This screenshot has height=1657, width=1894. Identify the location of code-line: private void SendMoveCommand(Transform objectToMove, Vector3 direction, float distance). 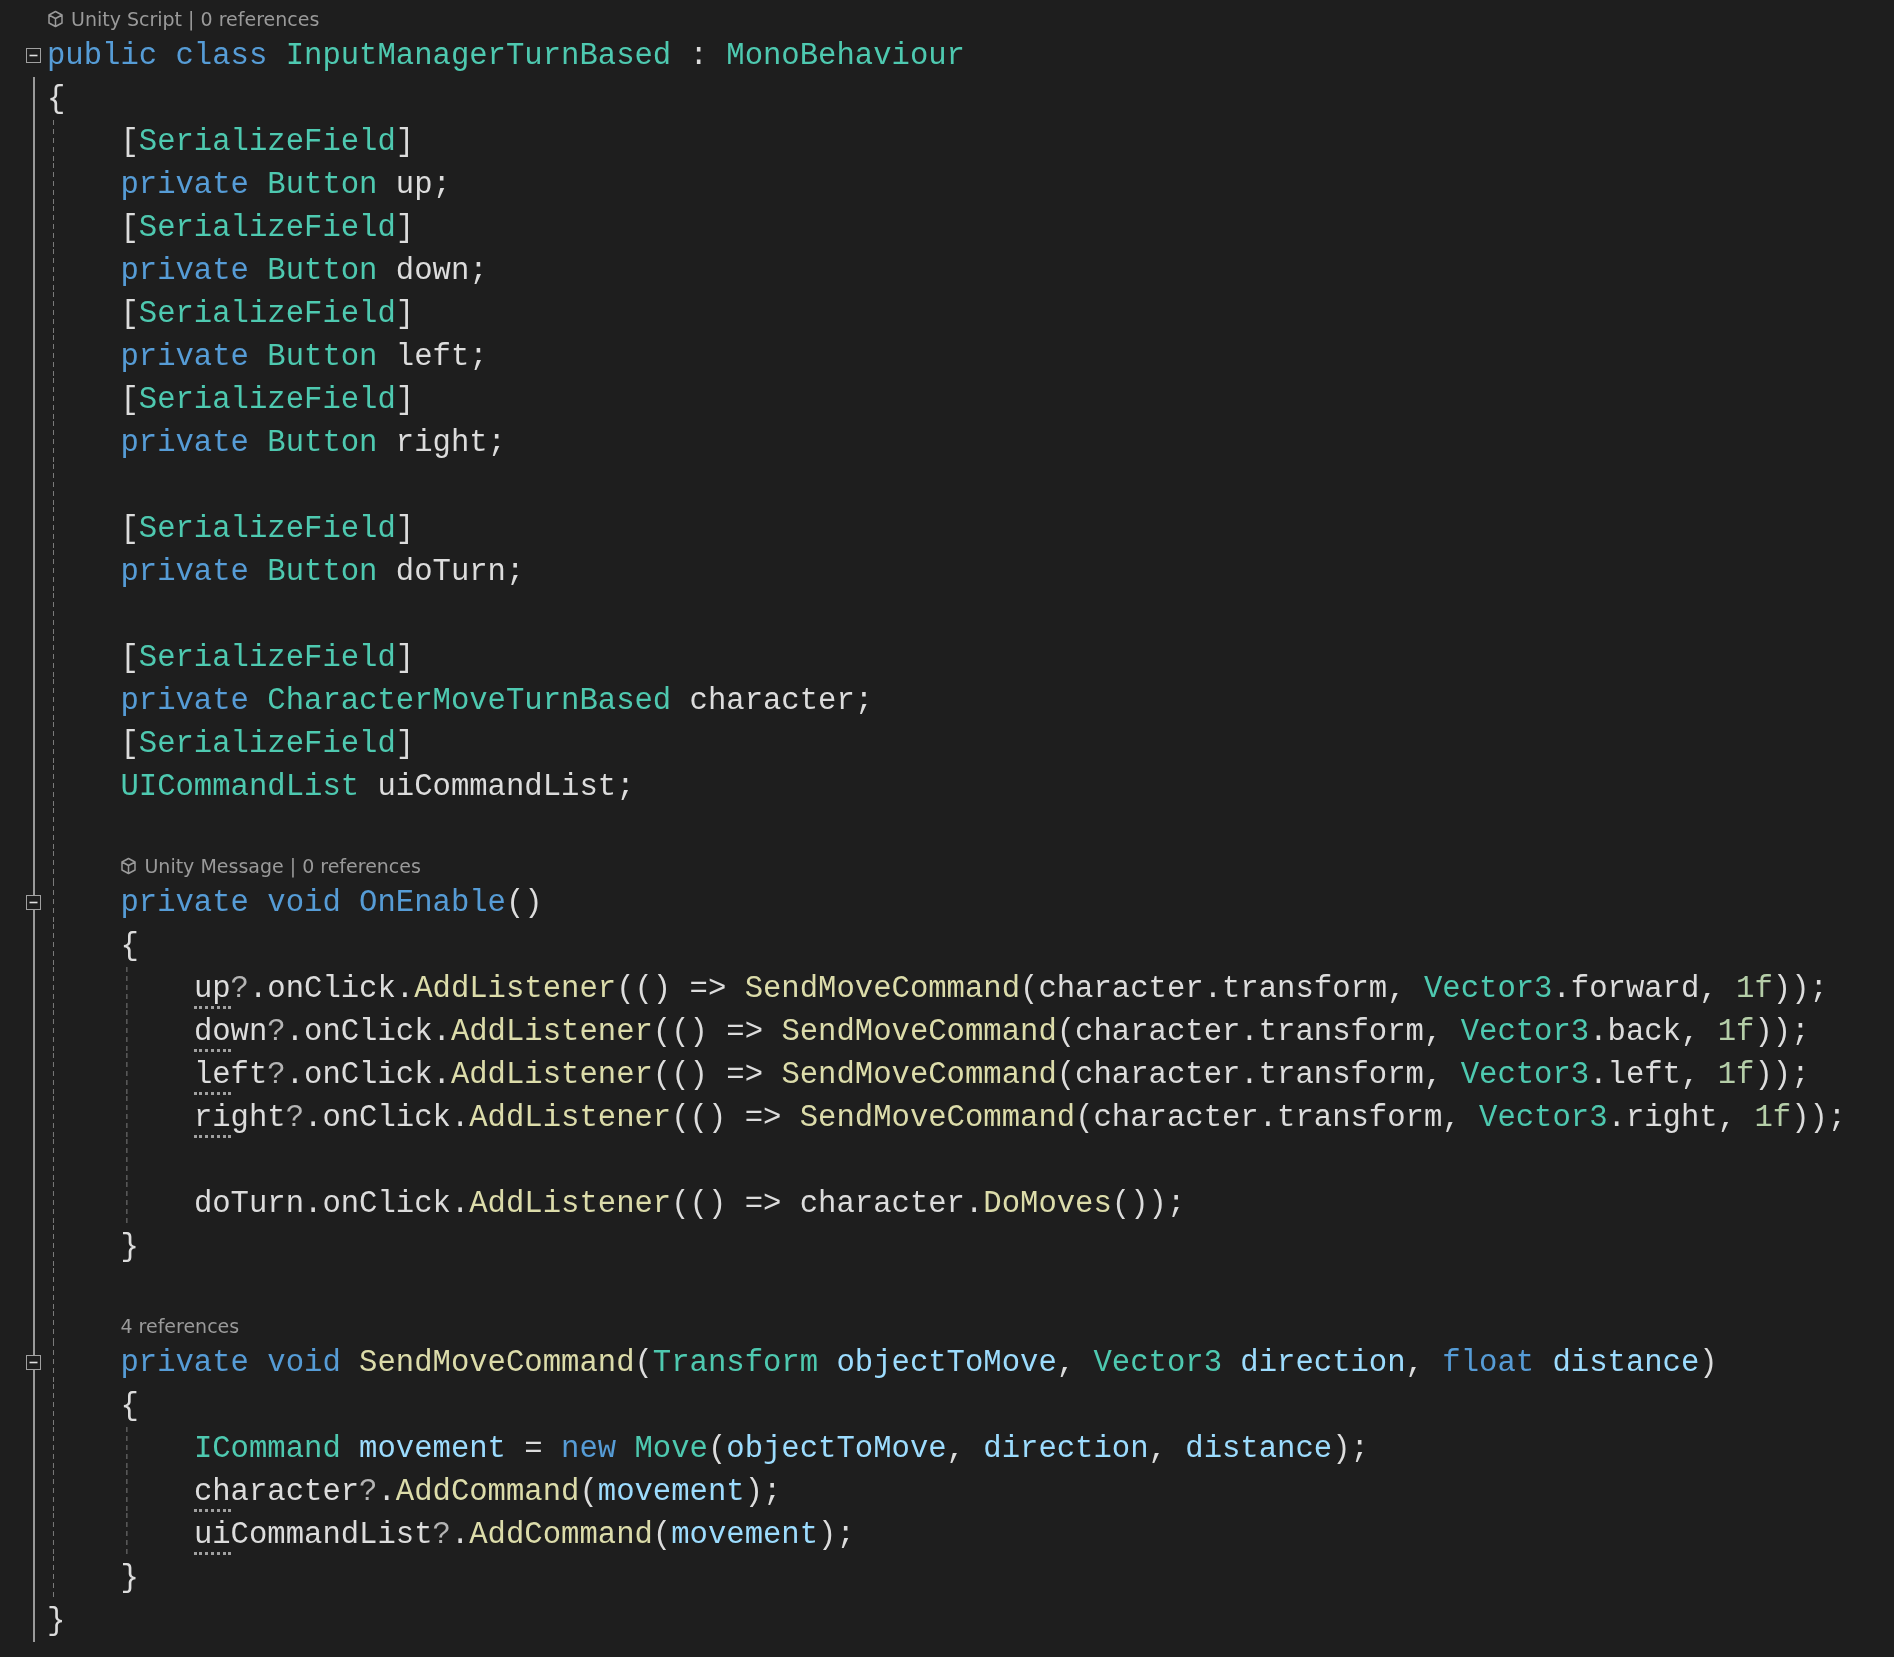
(919, 1362).